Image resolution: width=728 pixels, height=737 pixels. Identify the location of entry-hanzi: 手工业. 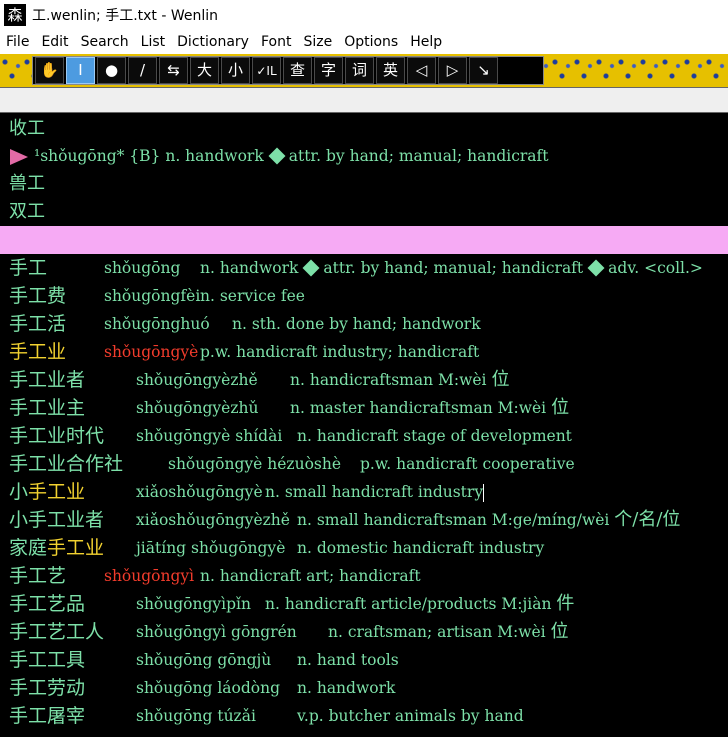
(38, 352).